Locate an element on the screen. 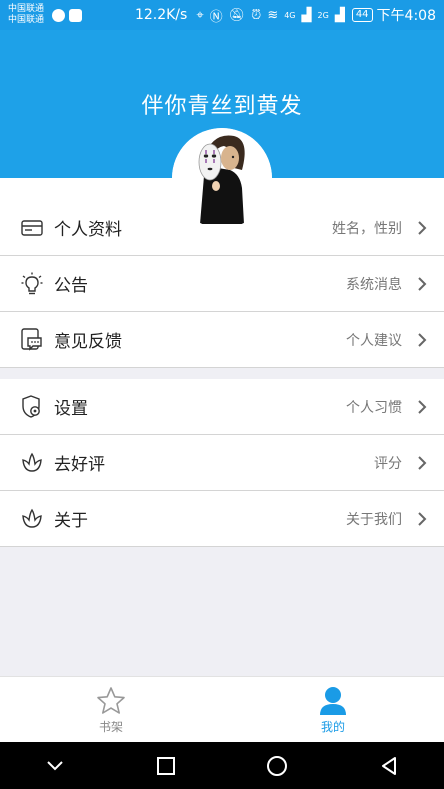  menu-item-feedback: 意见反馈 个人建议 is located at coordinates (222, 340).